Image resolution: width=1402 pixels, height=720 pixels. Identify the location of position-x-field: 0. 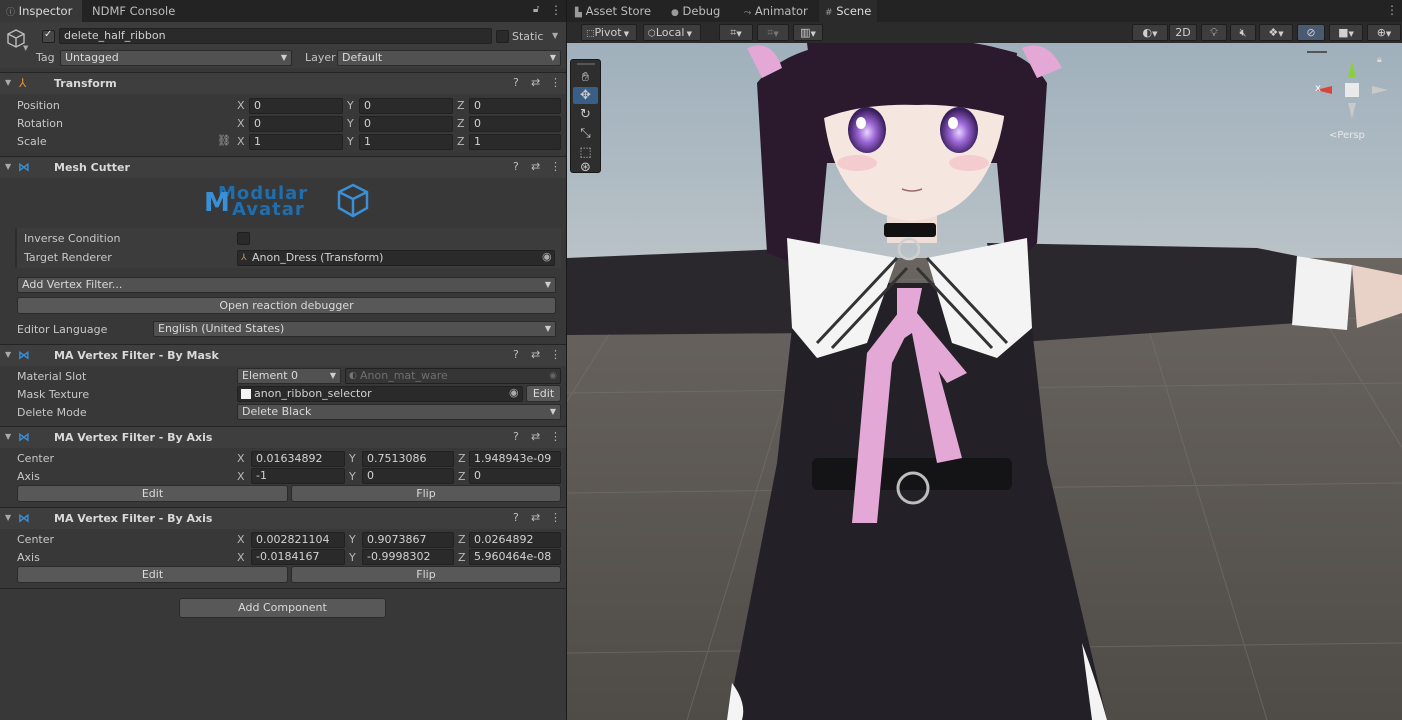
(296, 106).